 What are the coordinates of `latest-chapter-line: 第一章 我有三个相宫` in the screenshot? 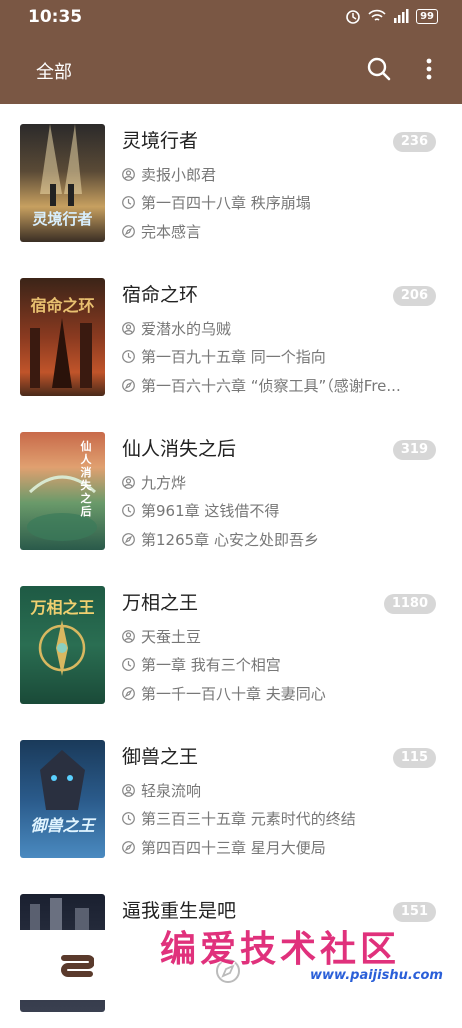 It's located at (281, 664).